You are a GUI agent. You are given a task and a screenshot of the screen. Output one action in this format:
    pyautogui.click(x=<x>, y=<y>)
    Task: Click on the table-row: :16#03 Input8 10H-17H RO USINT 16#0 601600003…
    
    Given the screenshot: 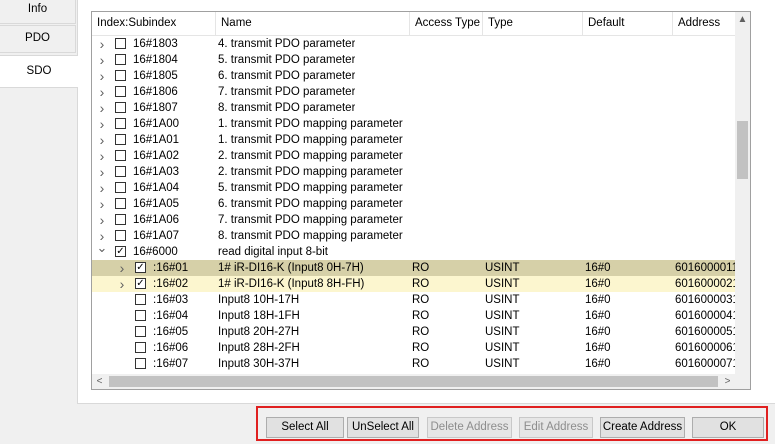 What is the action you would take?
    pyautogui.click(x=413, y=300)
    